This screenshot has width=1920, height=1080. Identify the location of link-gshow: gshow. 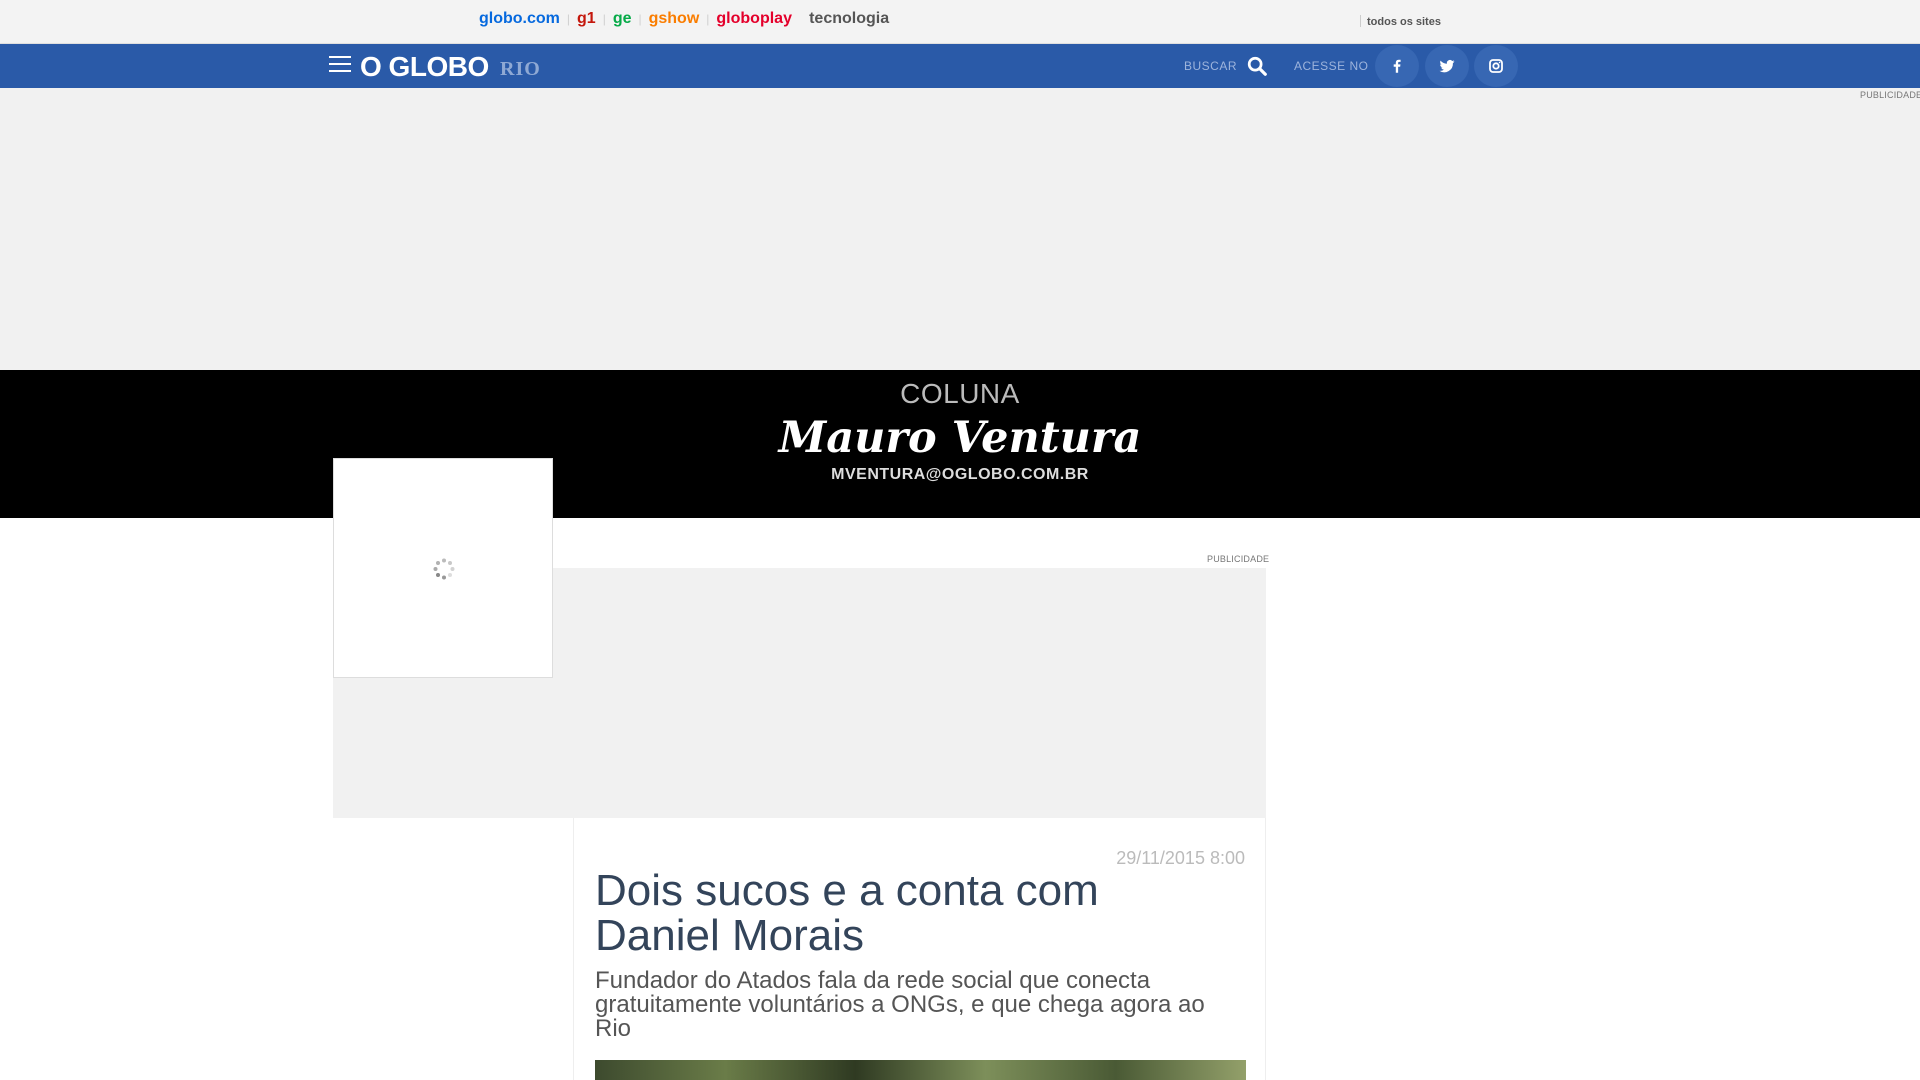
(674, 19).